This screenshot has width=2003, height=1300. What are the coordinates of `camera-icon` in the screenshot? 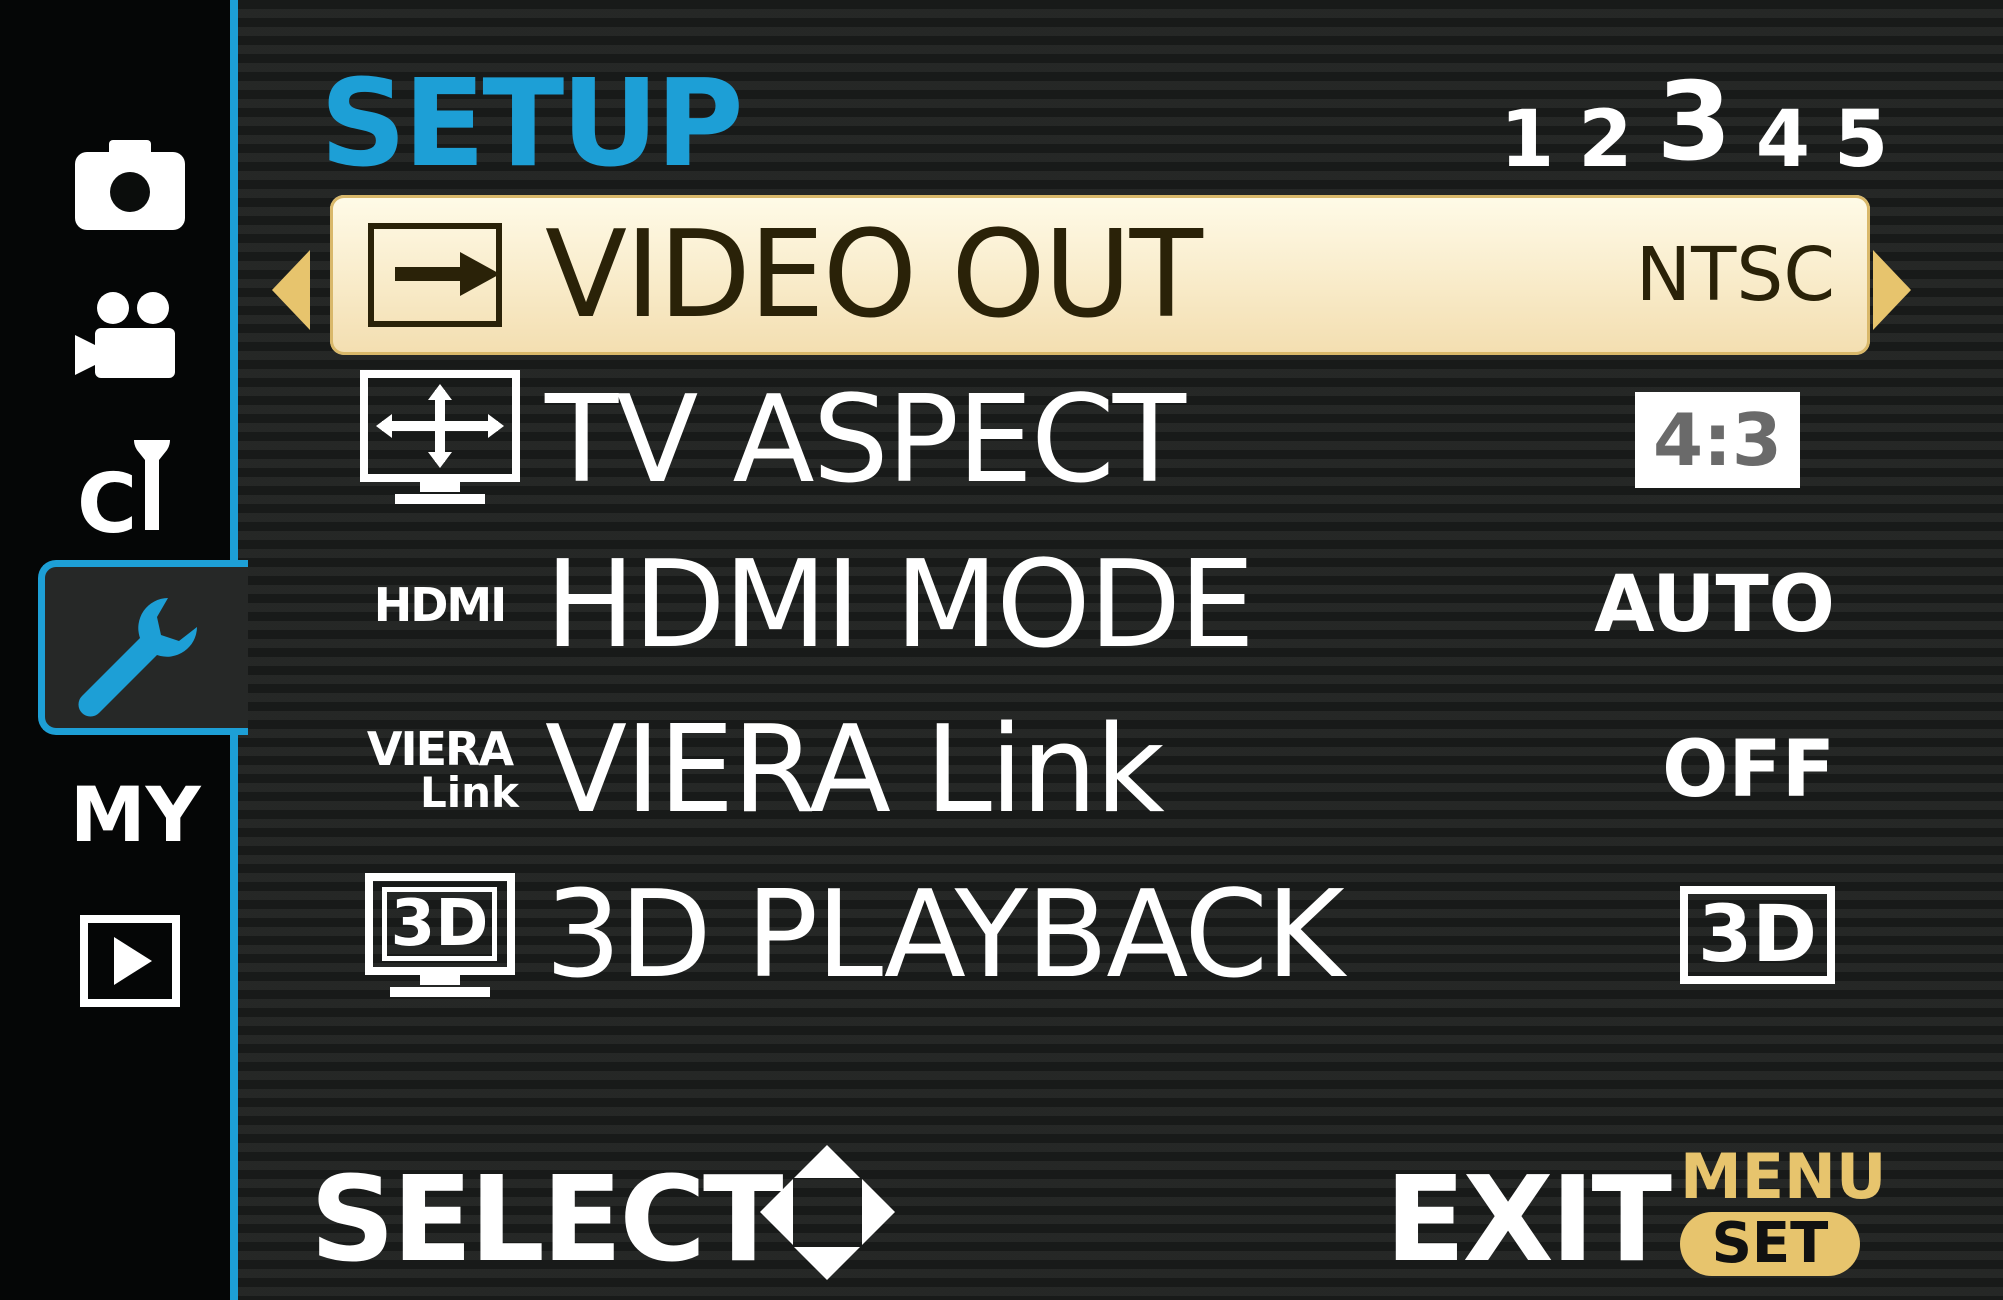 It's located at (130, 187).